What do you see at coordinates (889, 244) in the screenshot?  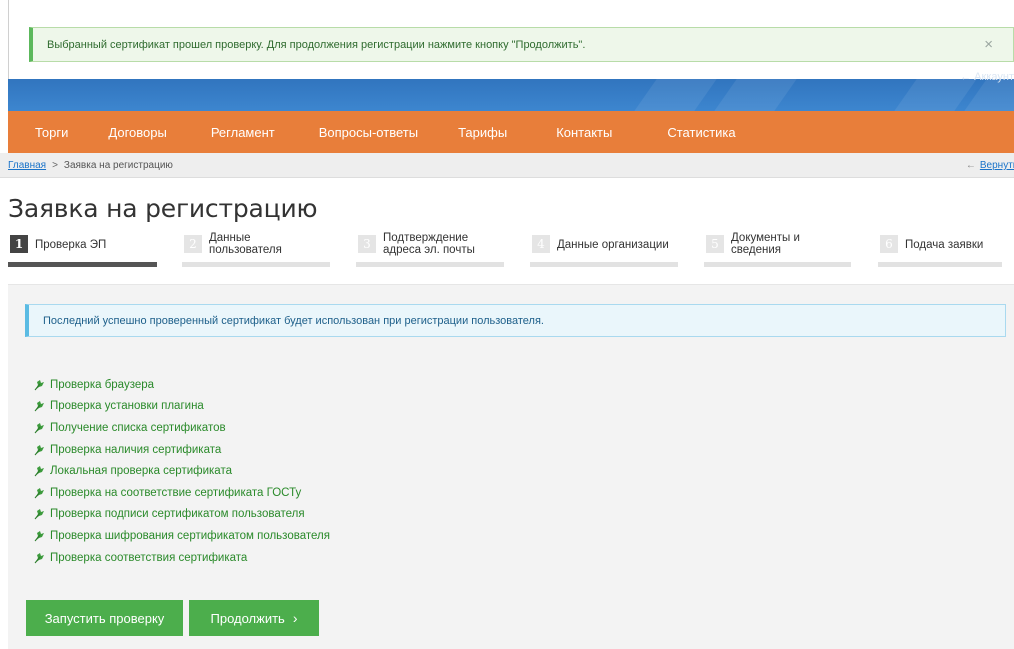 I see `step-number: 6` at bounding box center [889, 244].